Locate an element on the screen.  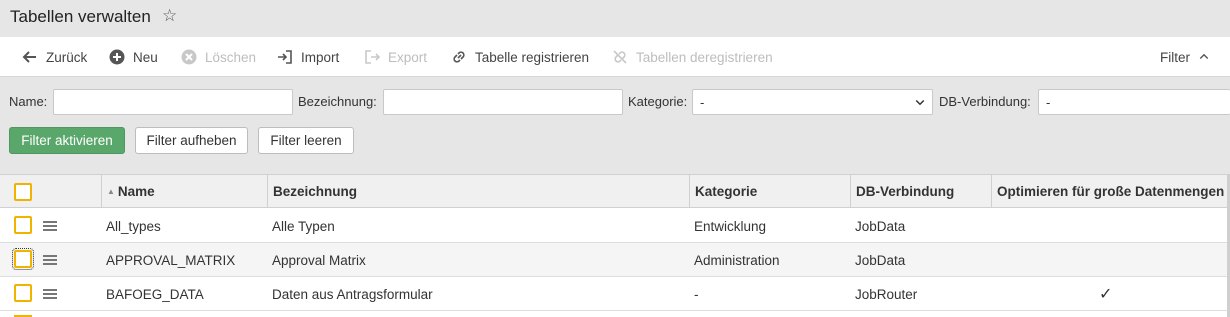
category-filter-label: Kategorie: is located at coordinates (658, 101).